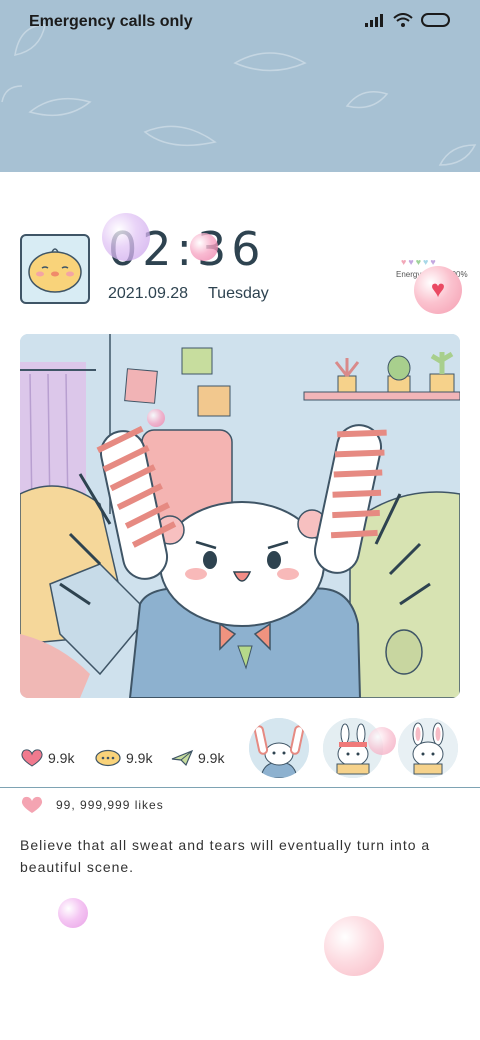 This screenshot has height=1040, width=480. What do you see at coordinates (148, 293) in the screenshot?
I see `date-text: 2021.09.28` at bounding box center [148, 293].